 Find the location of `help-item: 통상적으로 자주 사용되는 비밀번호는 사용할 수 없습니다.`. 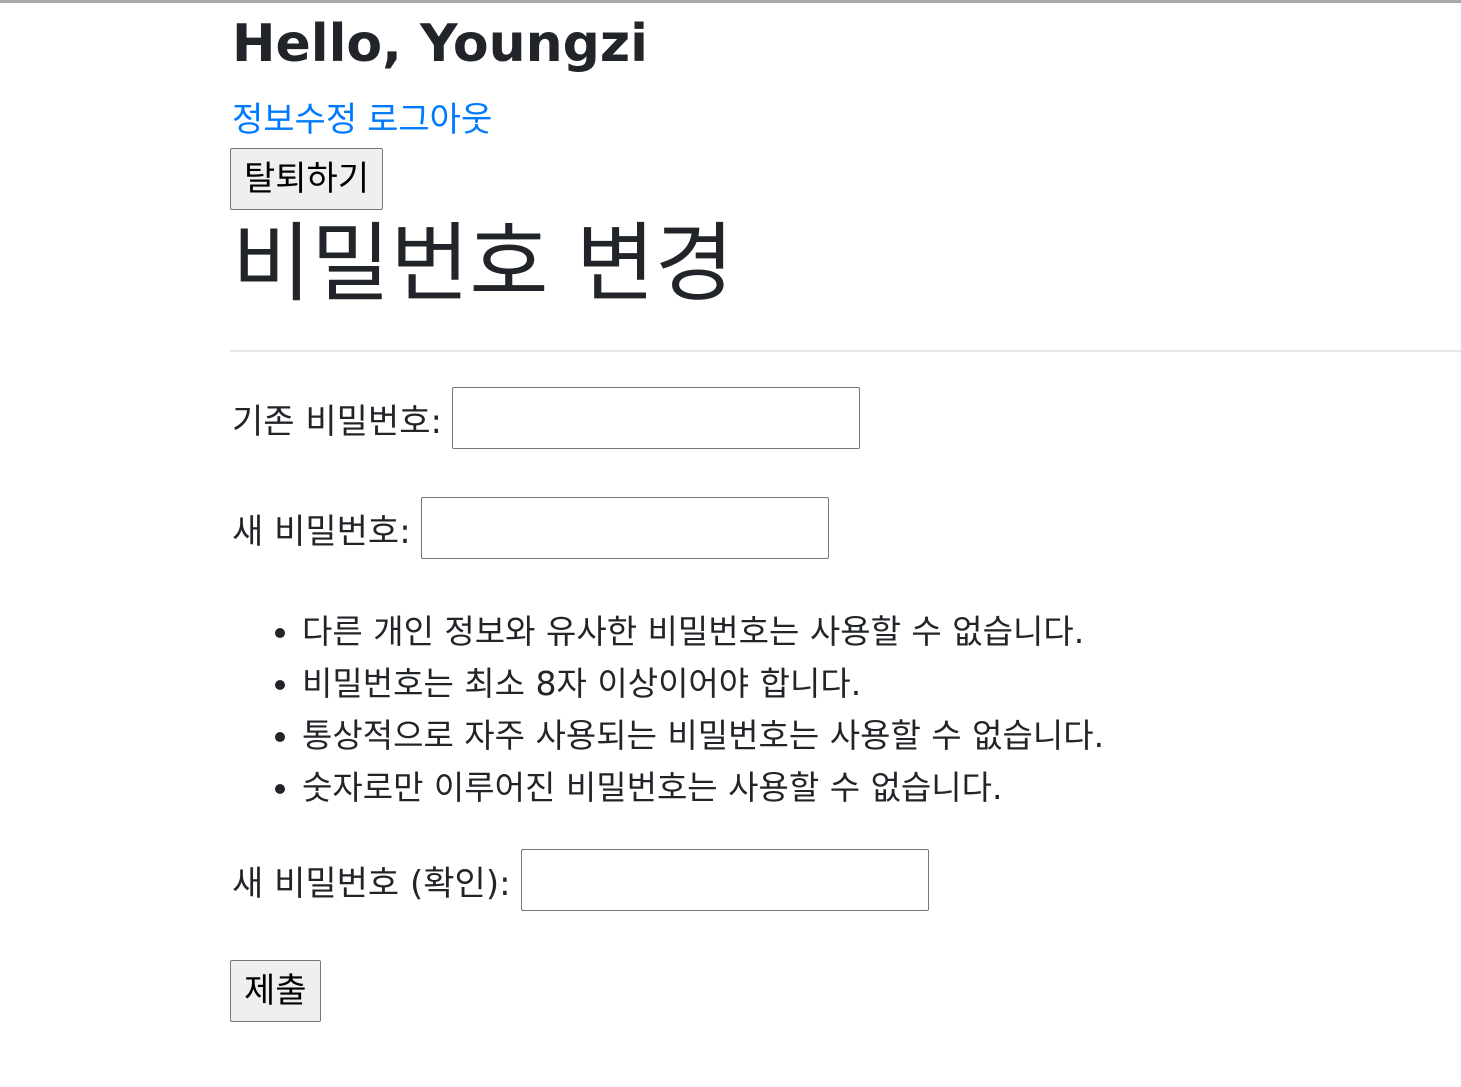

help-item: 통상적으로 자주 사용되는 비밀번호는 사용할 수 없습니다. is located at coordinates (703, 736).